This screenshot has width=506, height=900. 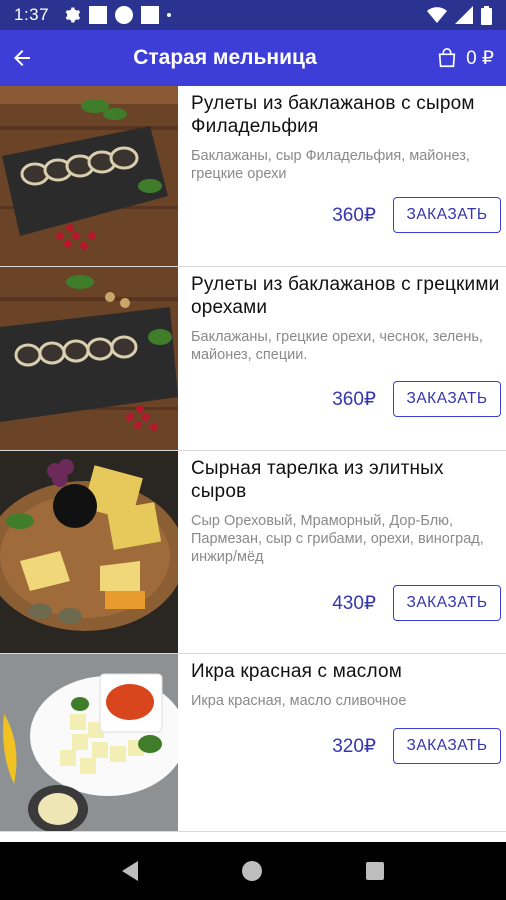 What do you see at coordinates (169, 15) in the screenshot?
I see `more-notifications-icon` at bounding box center [169, 15].